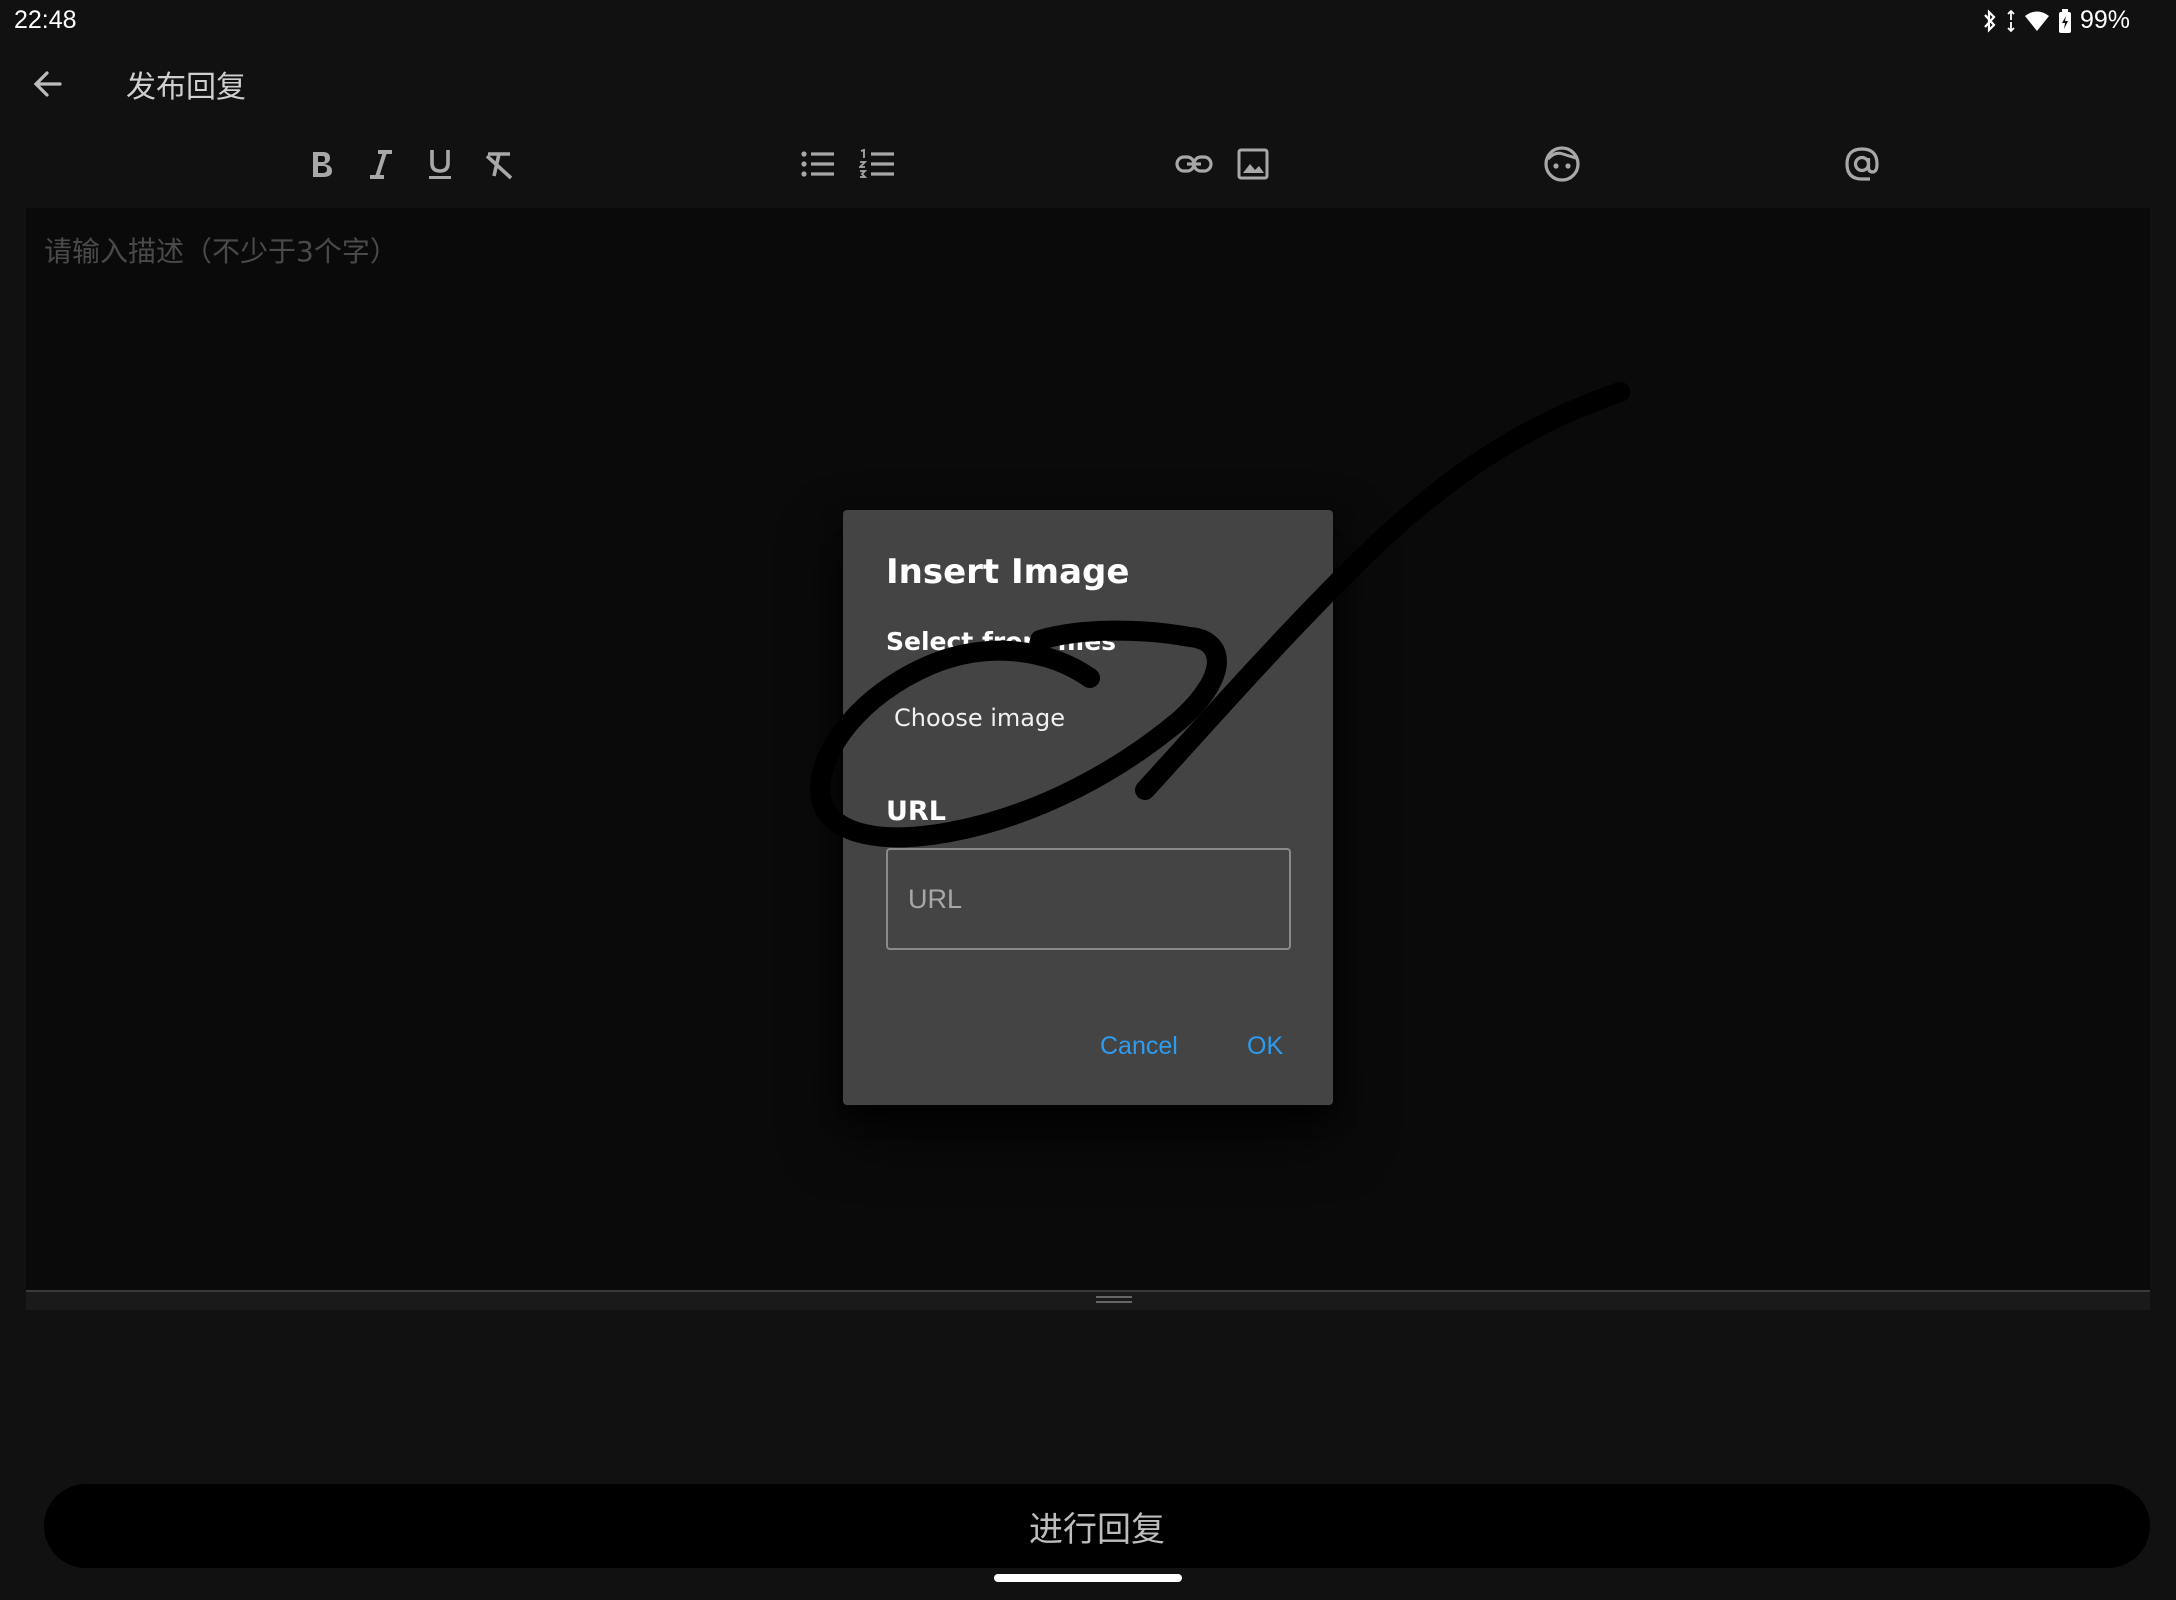 This screenshot has width=2176, height=1600. I want to click on choose-image-button: Choose image, so click(979, 718).